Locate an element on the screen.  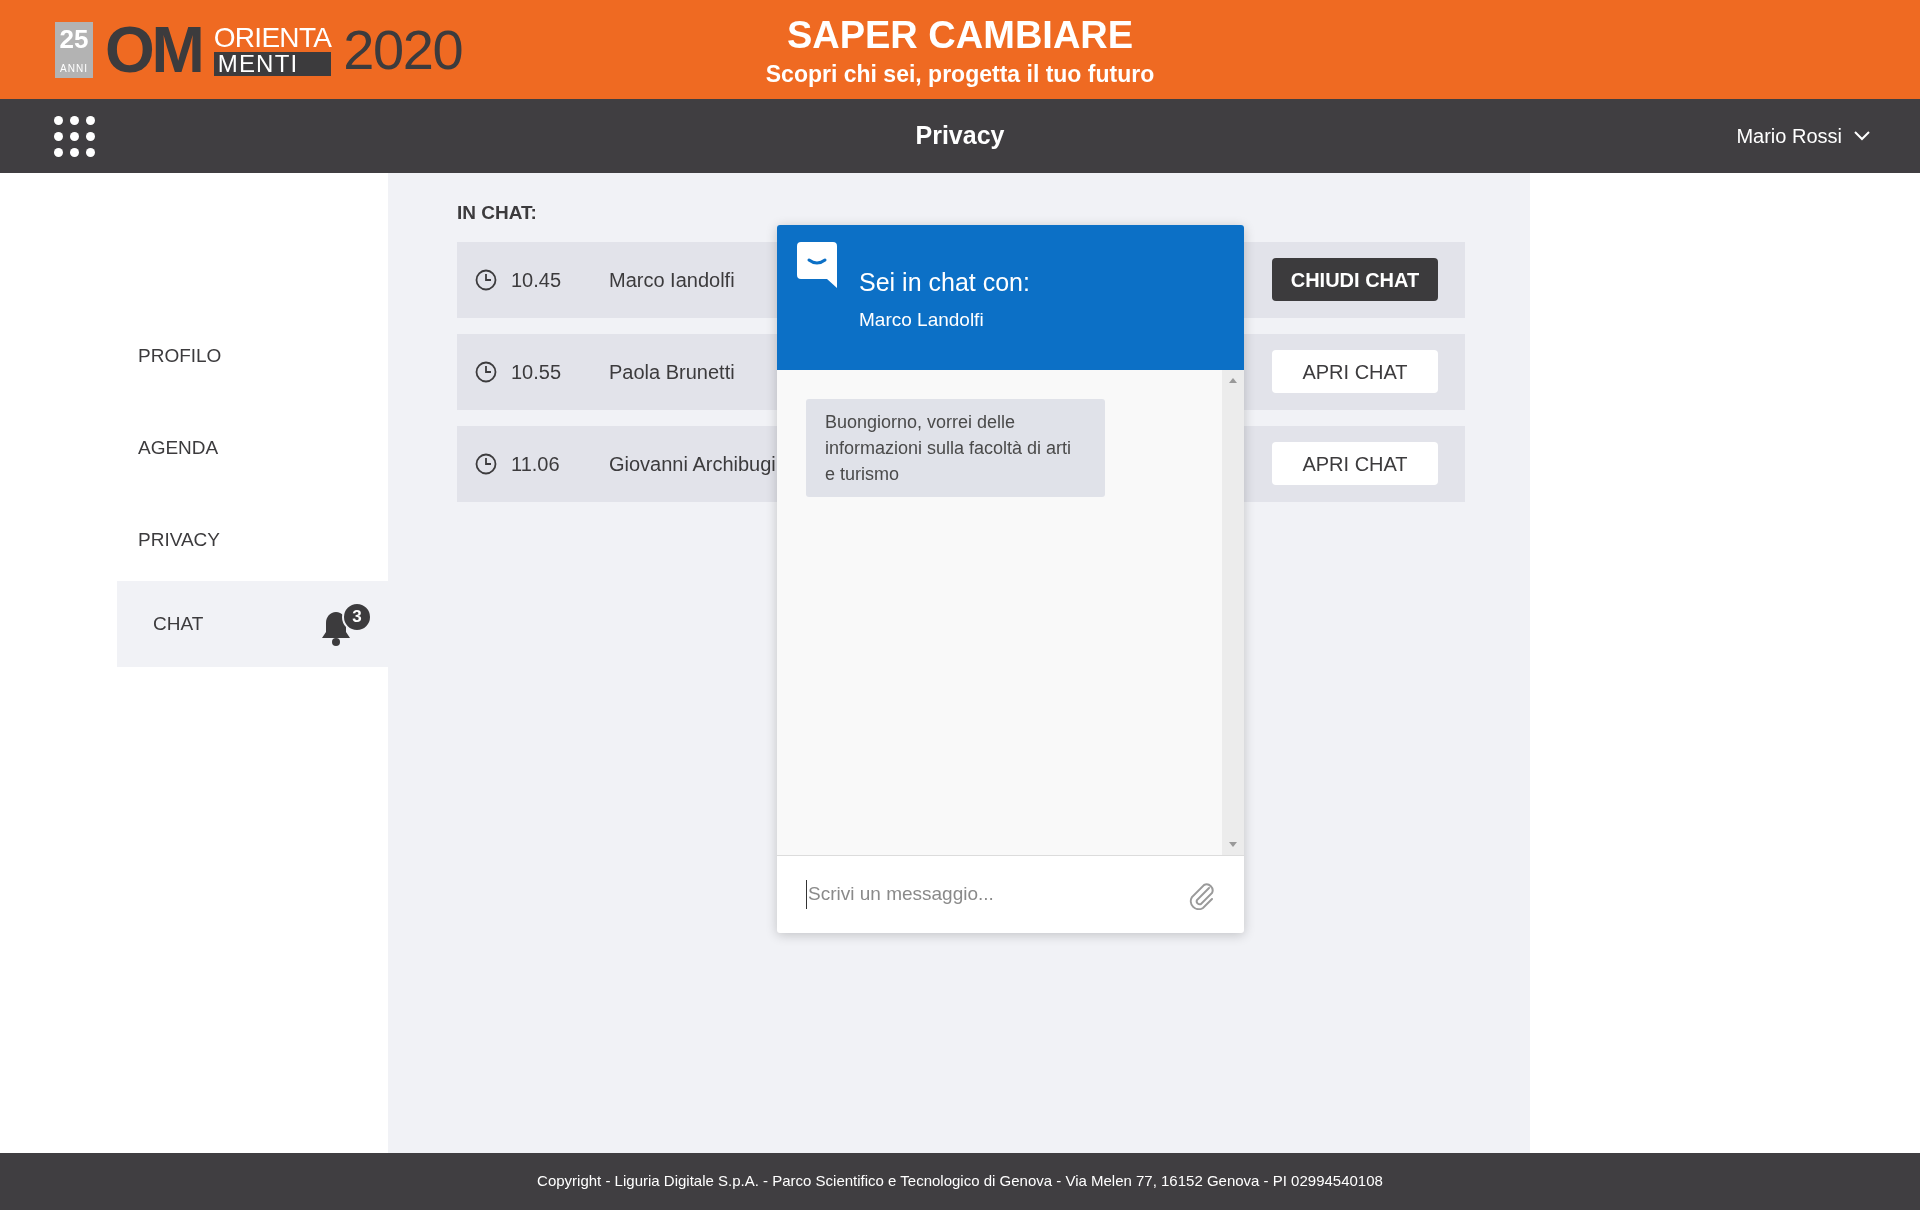
logo-year: 2020 is located at coordinates (403, 49).